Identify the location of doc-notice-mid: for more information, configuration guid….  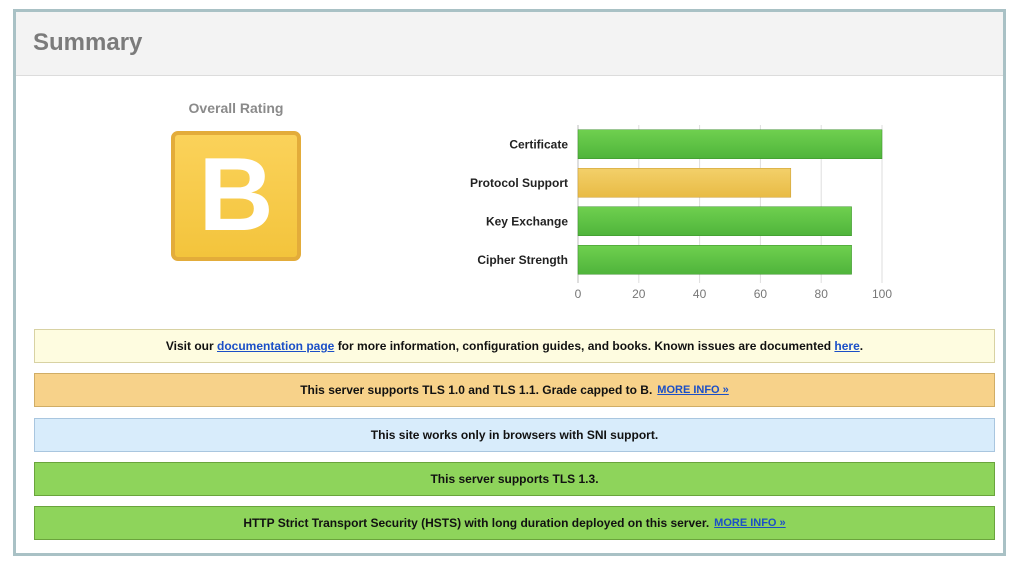
(584, 346).